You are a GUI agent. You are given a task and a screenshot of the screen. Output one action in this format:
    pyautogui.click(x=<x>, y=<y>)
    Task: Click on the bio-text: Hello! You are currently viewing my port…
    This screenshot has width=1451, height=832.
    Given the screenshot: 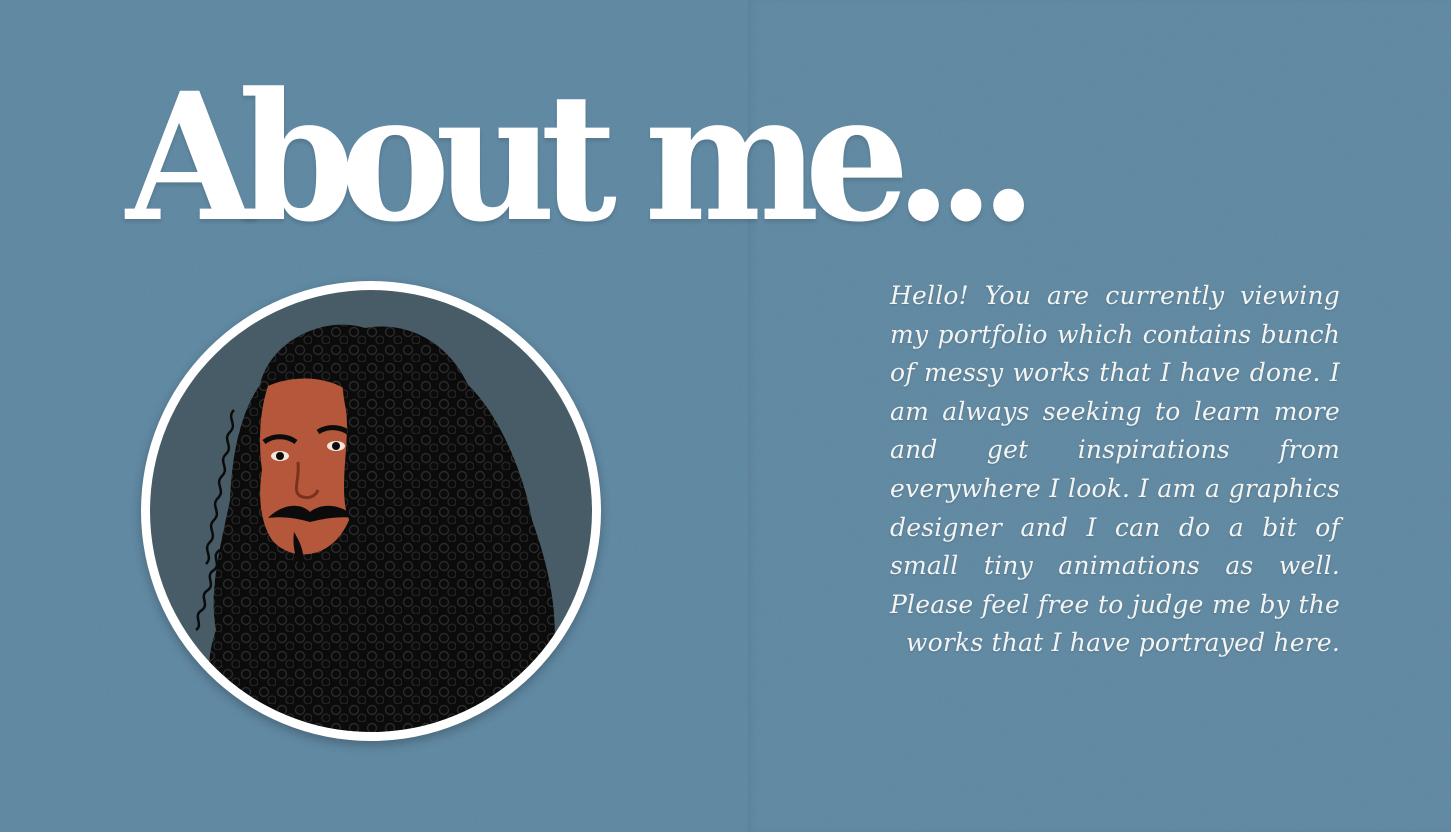 What is the action you would take?
    pyautogui.click(x=1115, y=469)
    